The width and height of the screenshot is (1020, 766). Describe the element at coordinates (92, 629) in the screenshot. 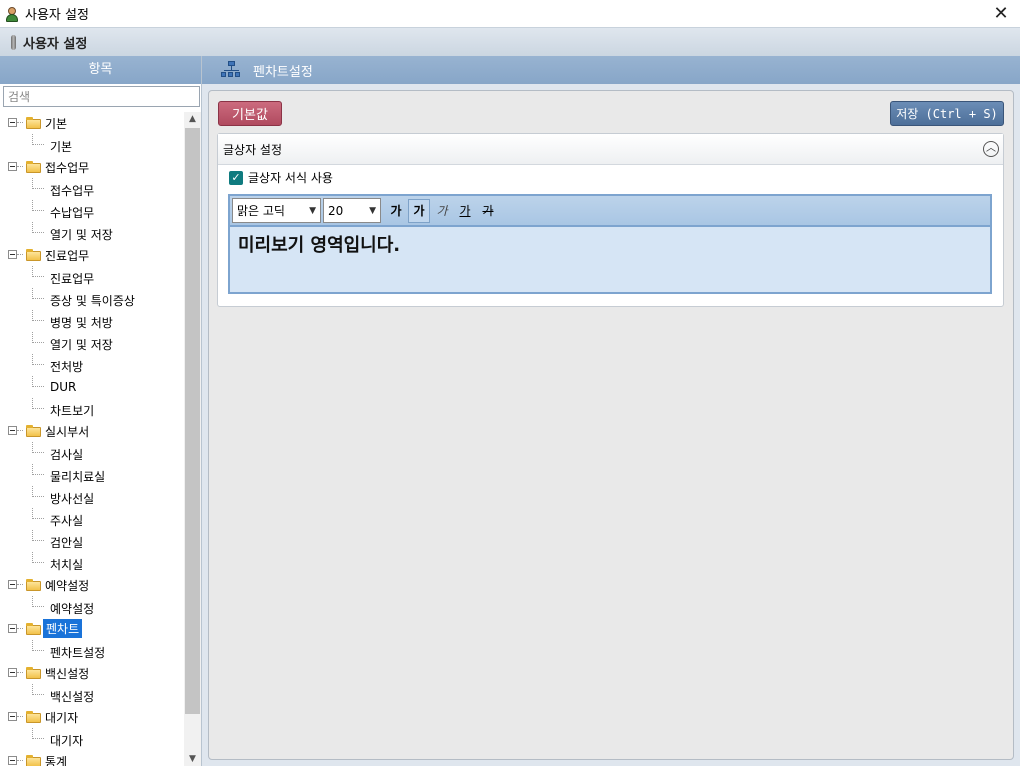

I see `tree-group: 펜차트` at that location.